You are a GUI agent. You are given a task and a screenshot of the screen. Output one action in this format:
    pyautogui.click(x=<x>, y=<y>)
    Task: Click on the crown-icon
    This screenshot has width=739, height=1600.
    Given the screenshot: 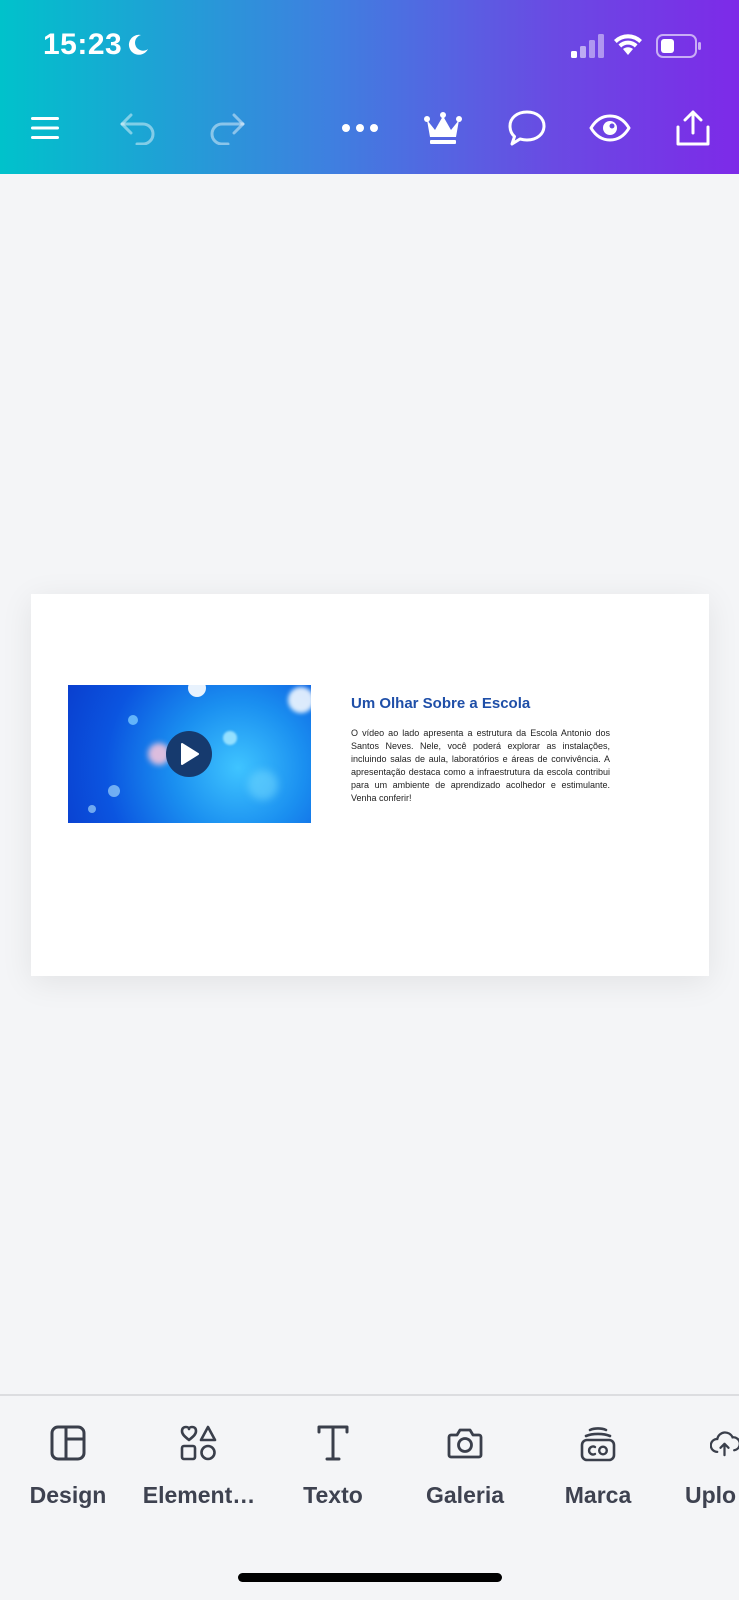 What is the action you would take?
    pyautogui.click(x=443, y=128)
    